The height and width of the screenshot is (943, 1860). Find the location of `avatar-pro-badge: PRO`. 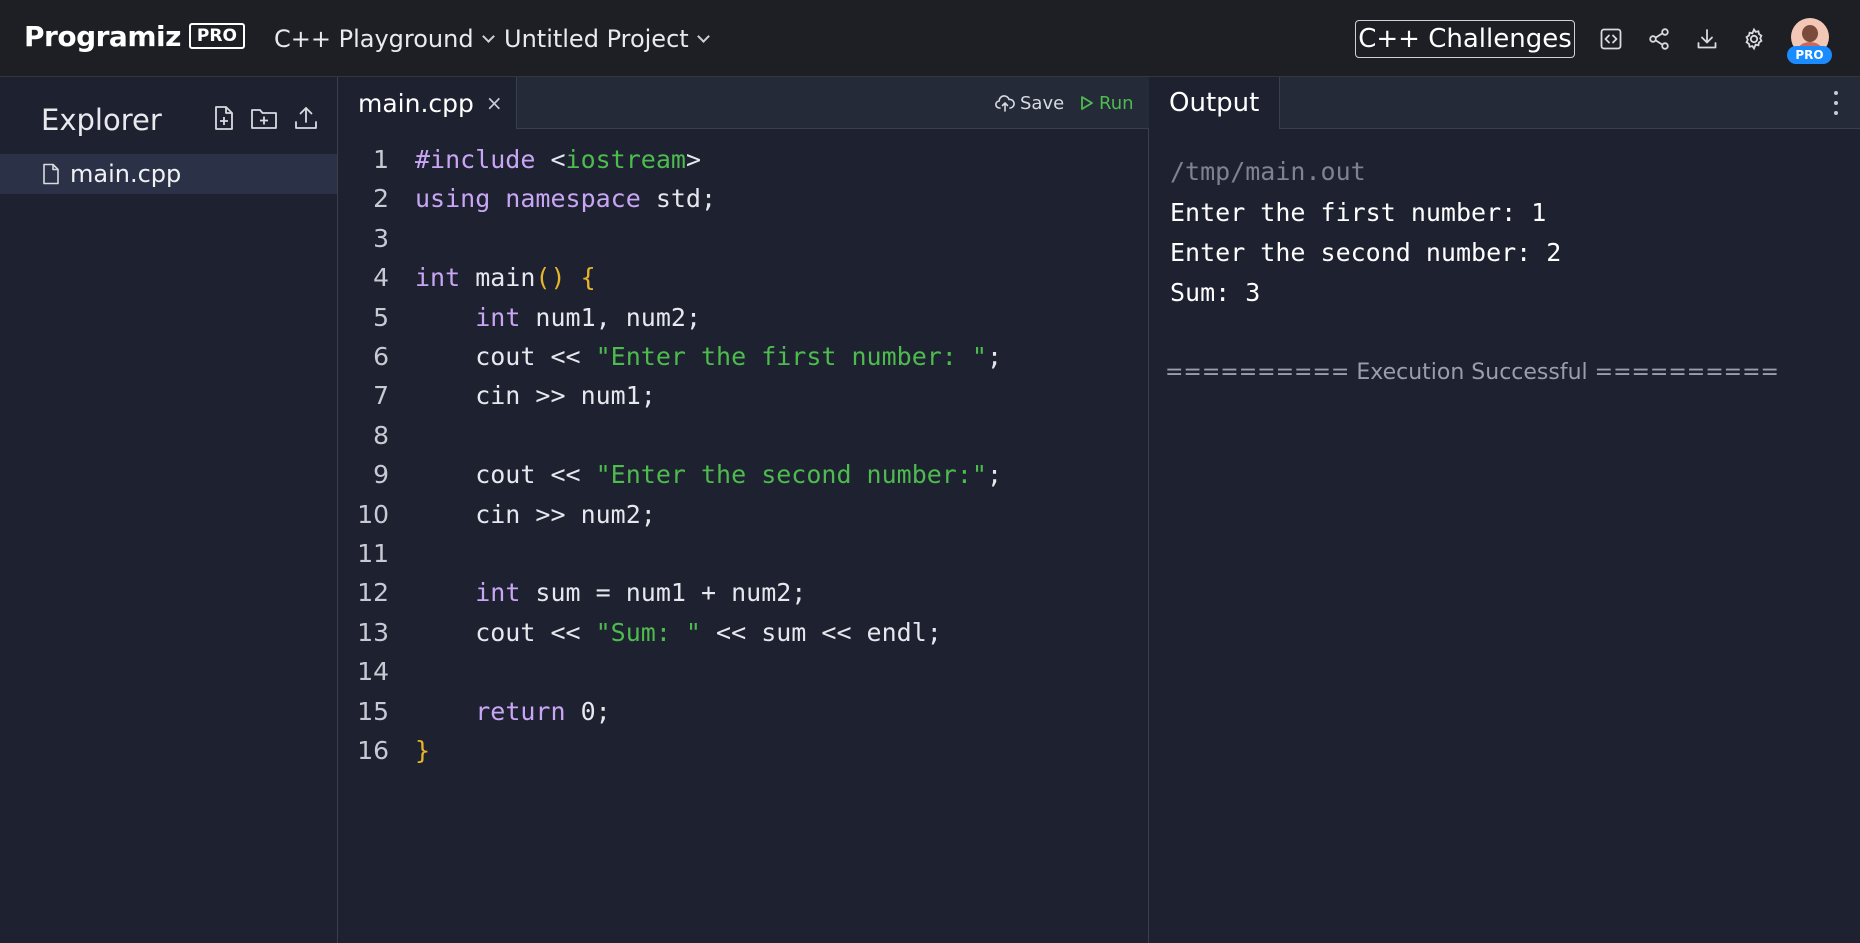

avatar-pro-badge: PRO is located at coordinates (1809, 55).